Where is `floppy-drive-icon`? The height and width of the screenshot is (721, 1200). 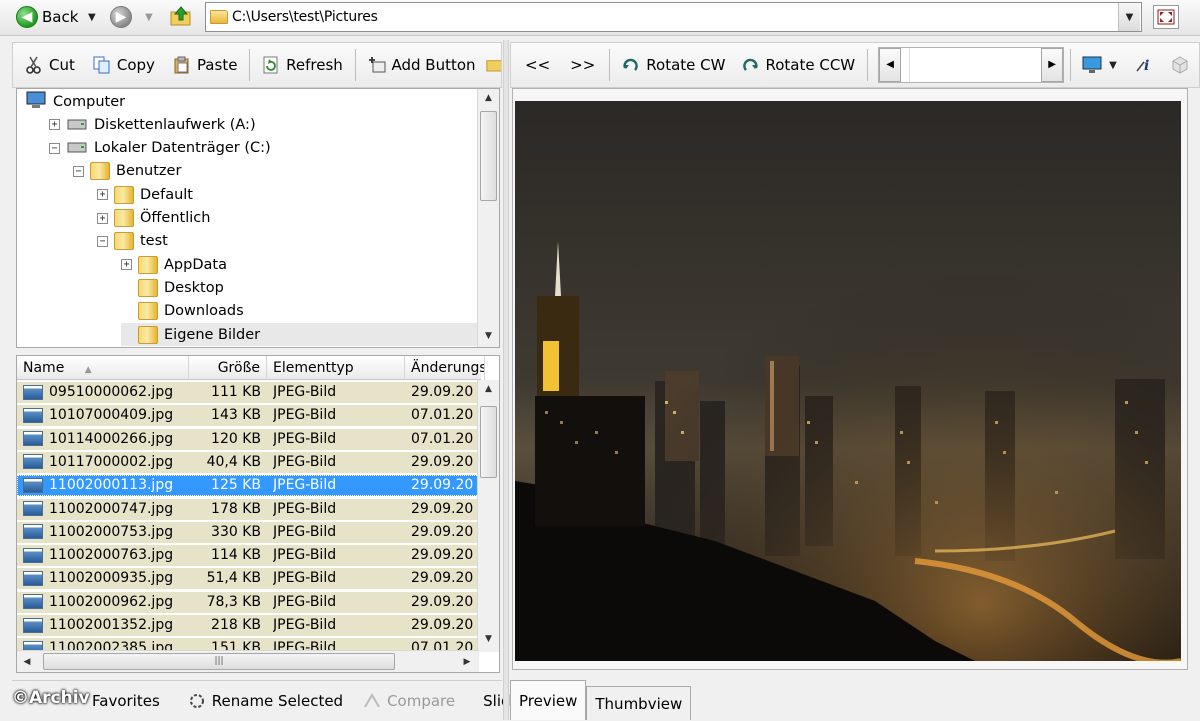
floppy-drive-icon is located at coordinates (77, 125).